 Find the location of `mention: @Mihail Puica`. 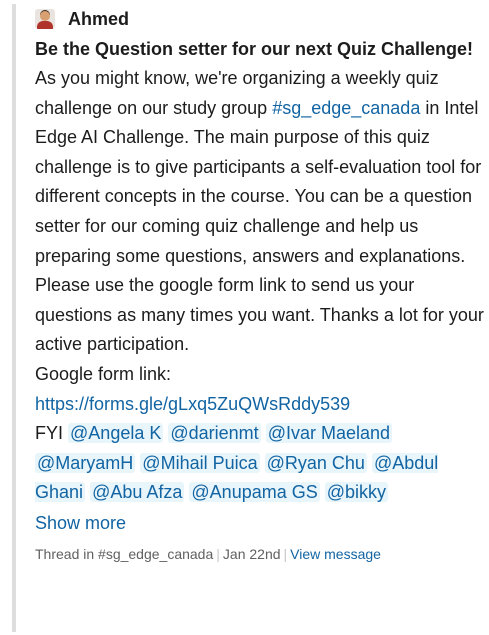

mention: @Mihail Puica is located at coordinates (200, 462).